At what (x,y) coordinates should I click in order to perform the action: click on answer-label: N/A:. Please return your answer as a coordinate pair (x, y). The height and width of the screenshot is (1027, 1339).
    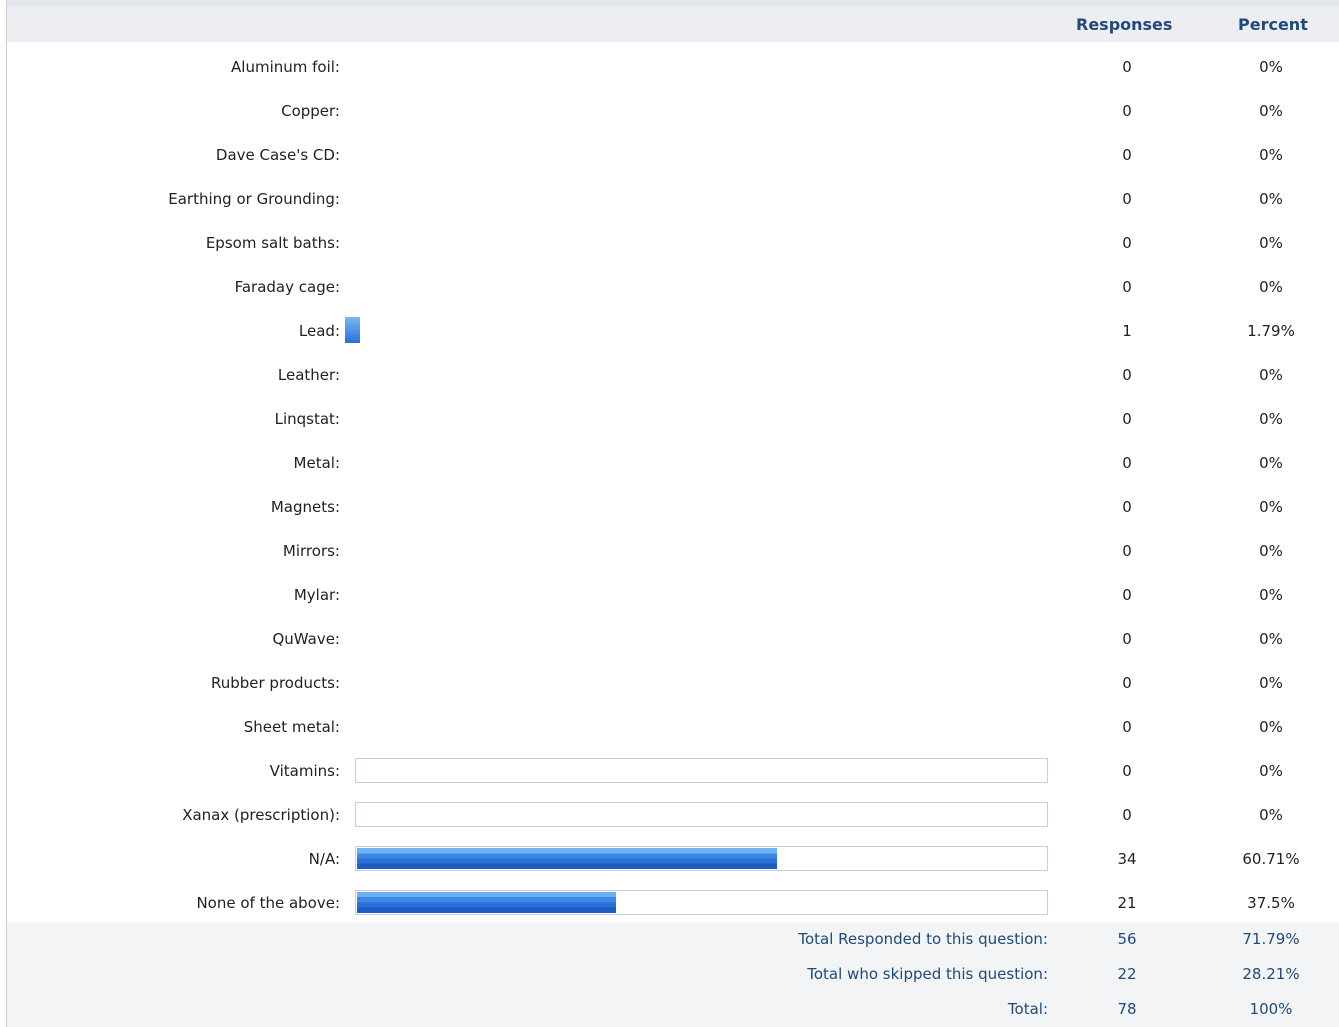
    Looking at the image, I should click on (324, 859).